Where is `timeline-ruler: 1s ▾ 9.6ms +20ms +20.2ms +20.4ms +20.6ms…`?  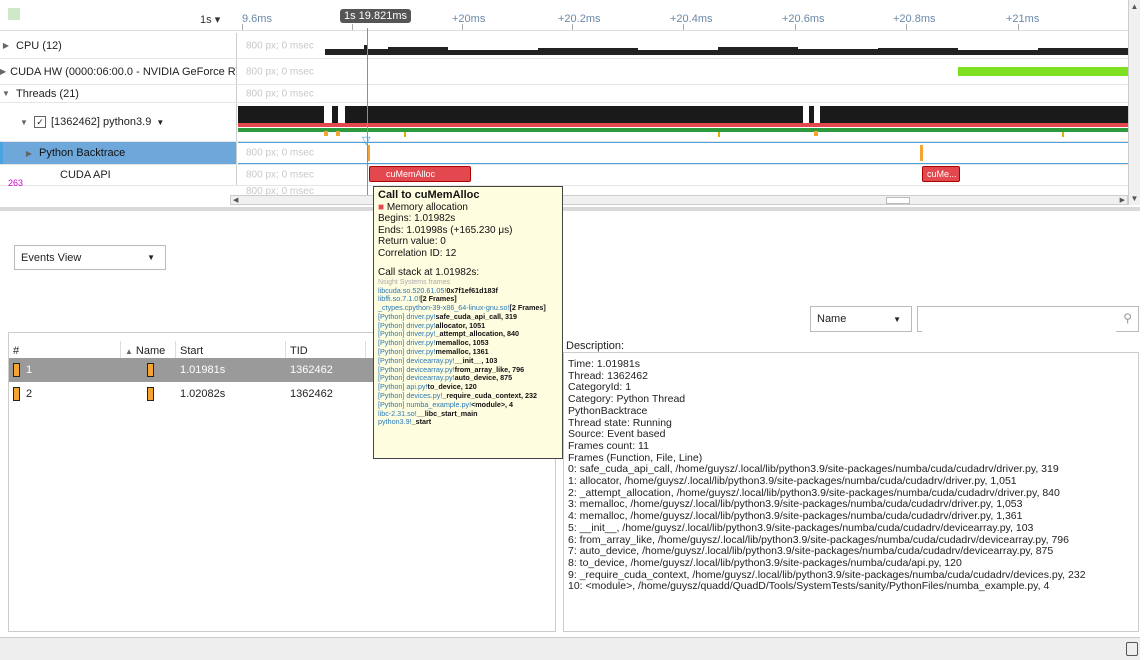 timeline-ruler: 1s ▾ 9.6ms +20ms +20.2ms +20.4ms +20.6ms… is located at coordinates (564, 15).